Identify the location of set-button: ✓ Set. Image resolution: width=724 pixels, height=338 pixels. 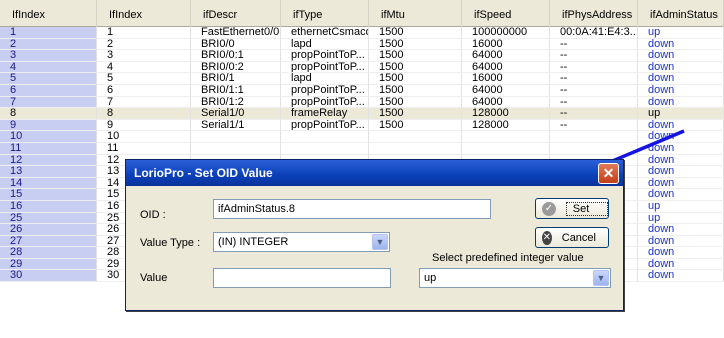
(572, 208).